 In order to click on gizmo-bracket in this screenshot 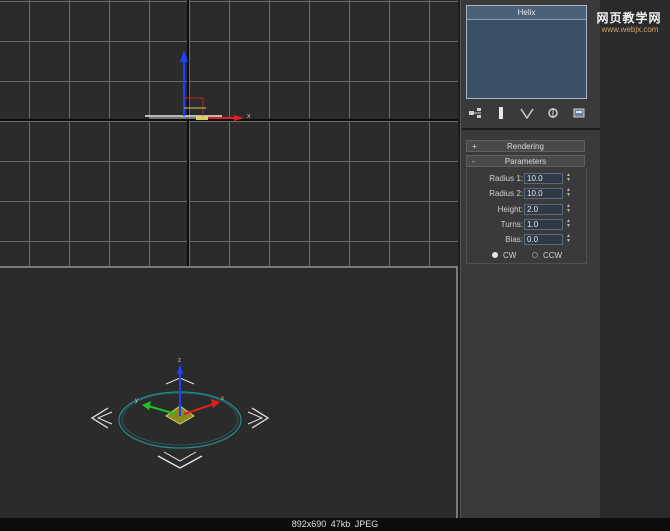, I will do `click(194, 106)`.